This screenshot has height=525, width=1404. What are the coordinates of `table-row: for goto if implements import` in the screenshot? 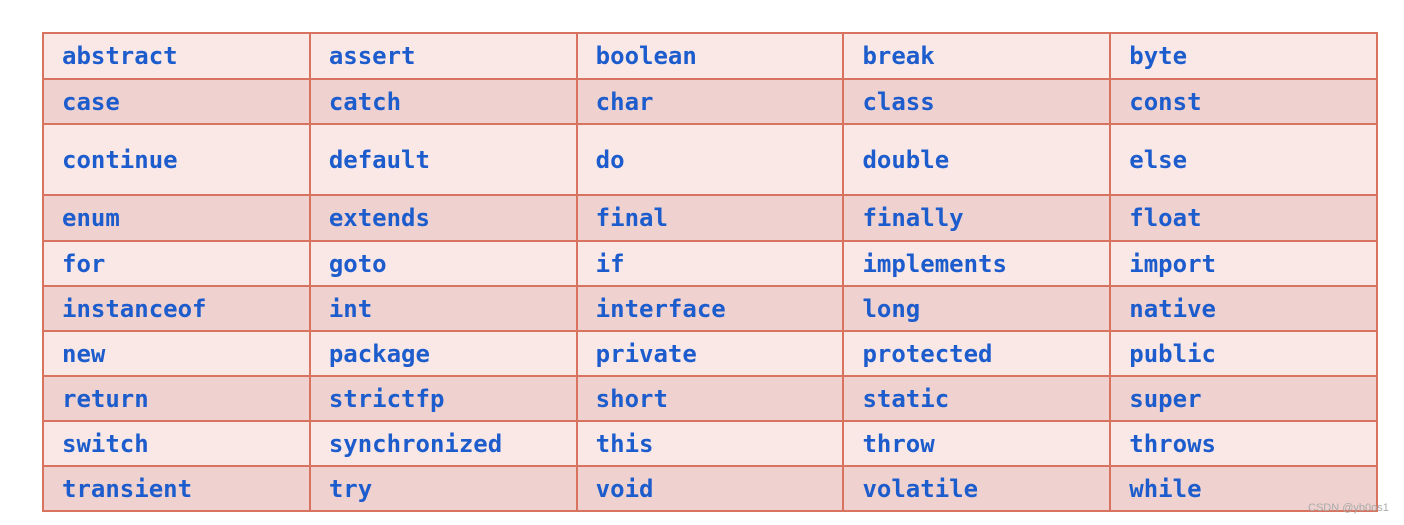 It's located at (710, 263).